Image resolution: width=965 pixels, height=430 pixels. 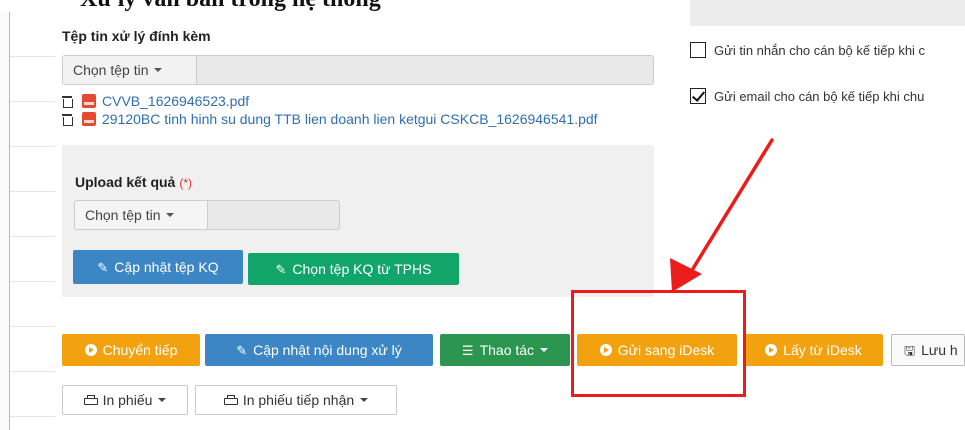 I want to click on email-notify-label: Gửi email cho cán bộ kế tiếp khi chu, so click(x=819, y=96).